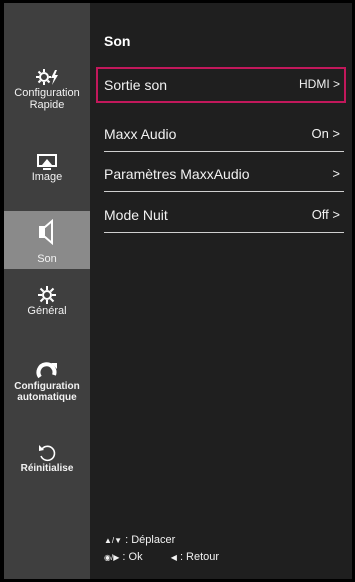 The height and width of the screenshot is (582, 355). What do you see at coordinates (47, 99) in the screenshot?
I see `sidebar-item-label: Configuration Rapide` at bounding box center [47, 99].